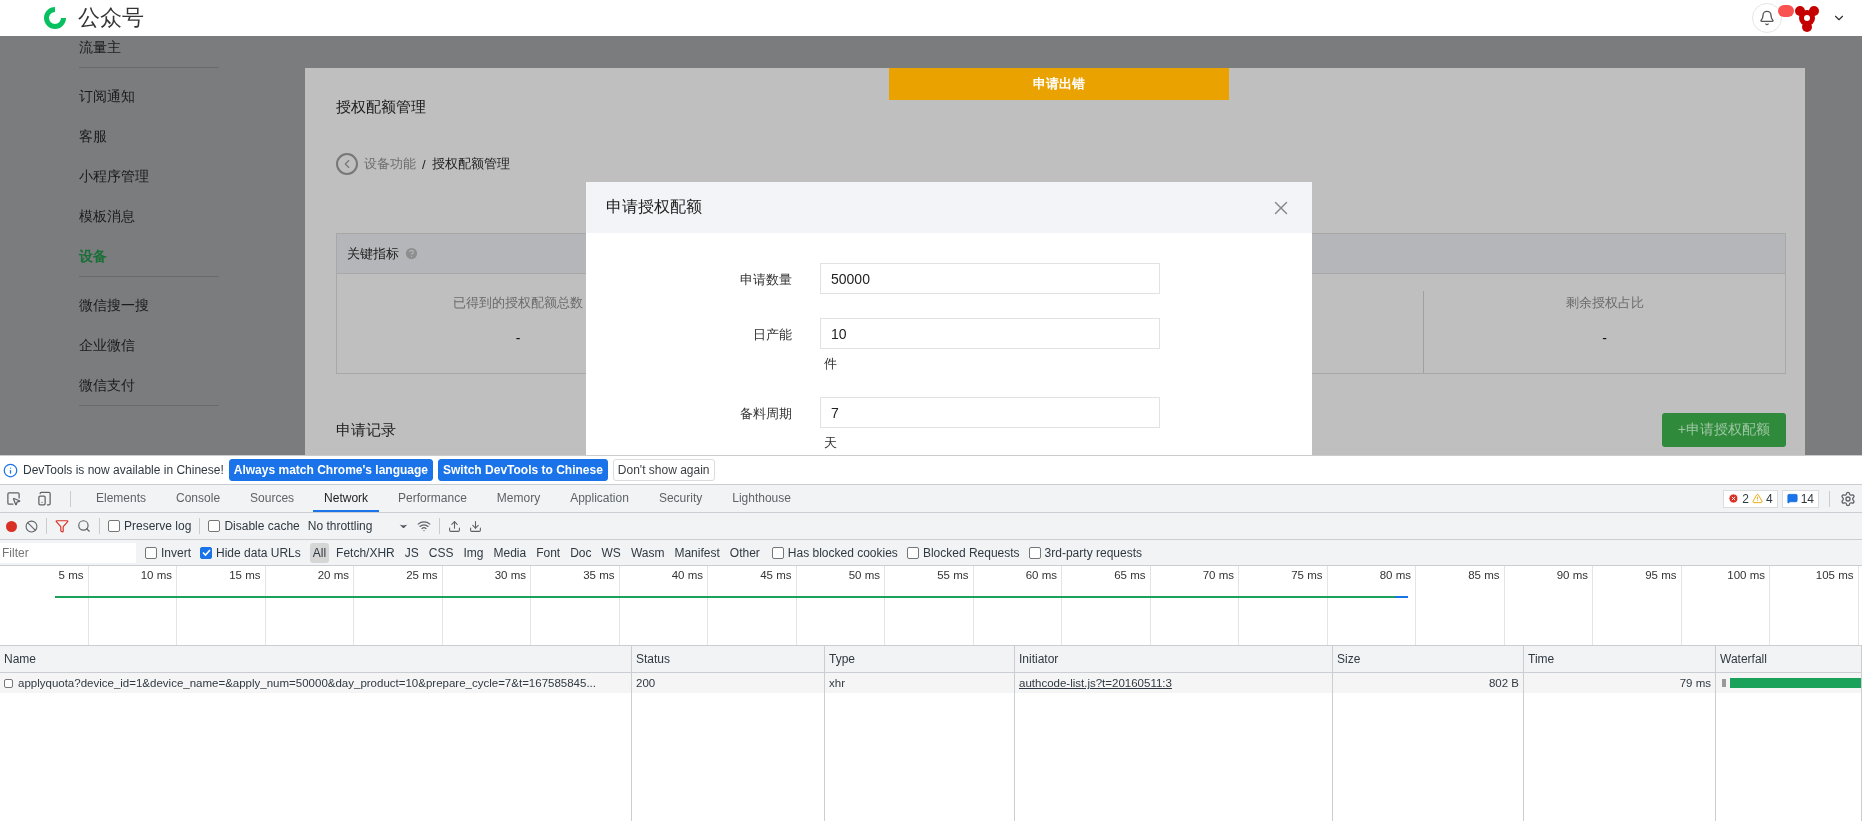 This screenshot has width=1862, height=821. What do you see at coordinates (441, 552) in the screenshot?
I see `type-filter: CSS` at bounding box center [441, 552].